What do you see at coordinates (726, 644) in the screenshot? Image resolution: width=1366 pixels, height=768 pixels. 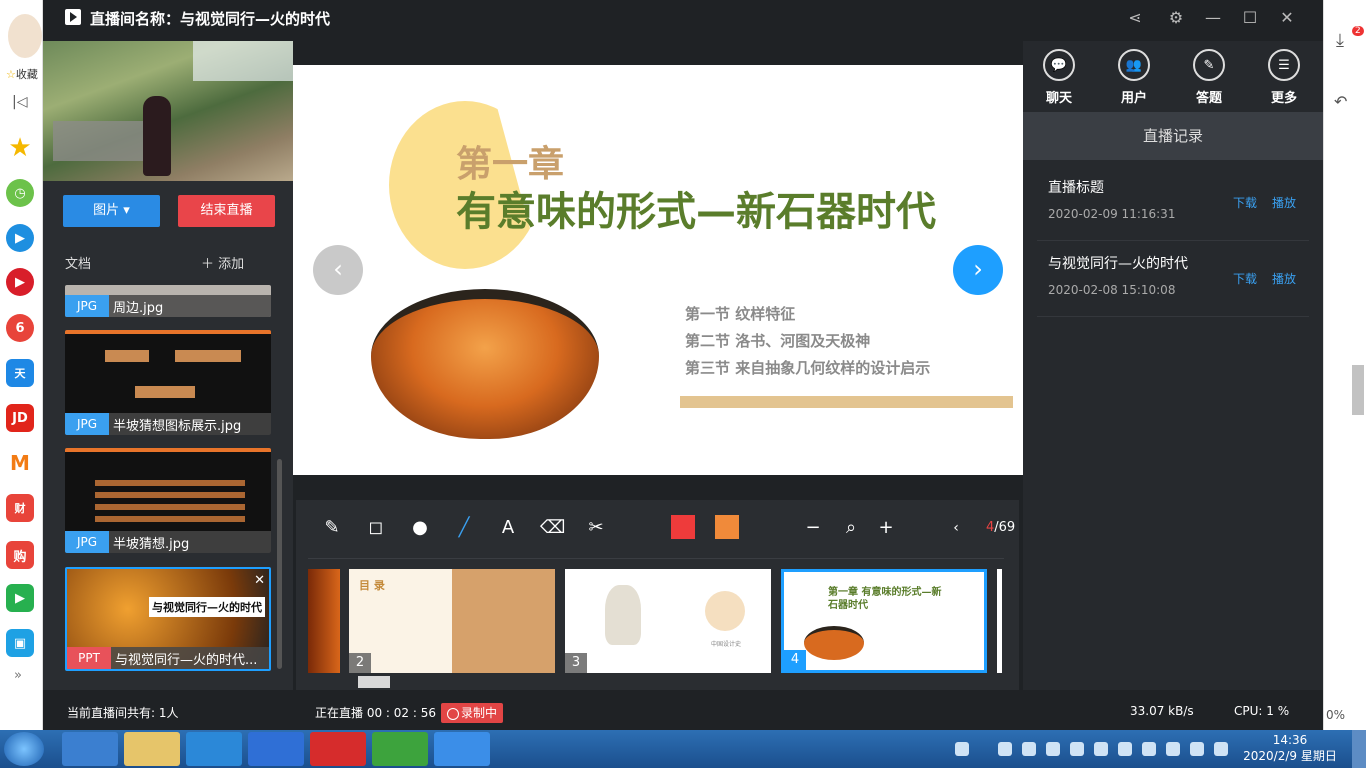 I see `thumbnail-title: 中国设计史` at bounding box center [726, 644].